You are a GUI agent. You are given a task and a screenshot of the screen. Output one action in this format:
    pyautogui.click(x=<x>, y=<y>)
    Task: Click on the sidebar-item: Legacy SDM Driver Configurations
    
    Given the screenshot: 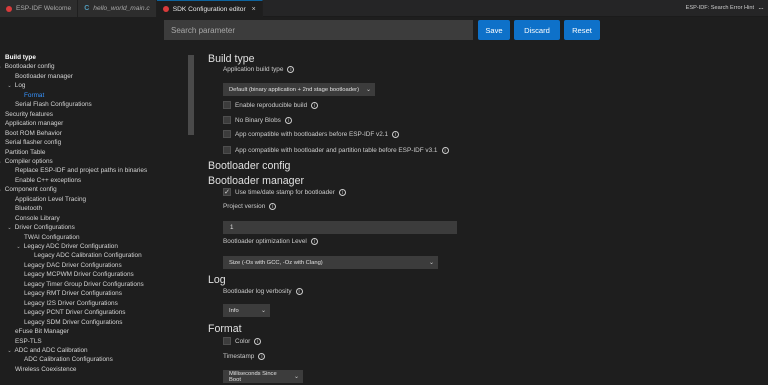 What is the action you would take?
    pyautogui.click(x=73, y=322)
    